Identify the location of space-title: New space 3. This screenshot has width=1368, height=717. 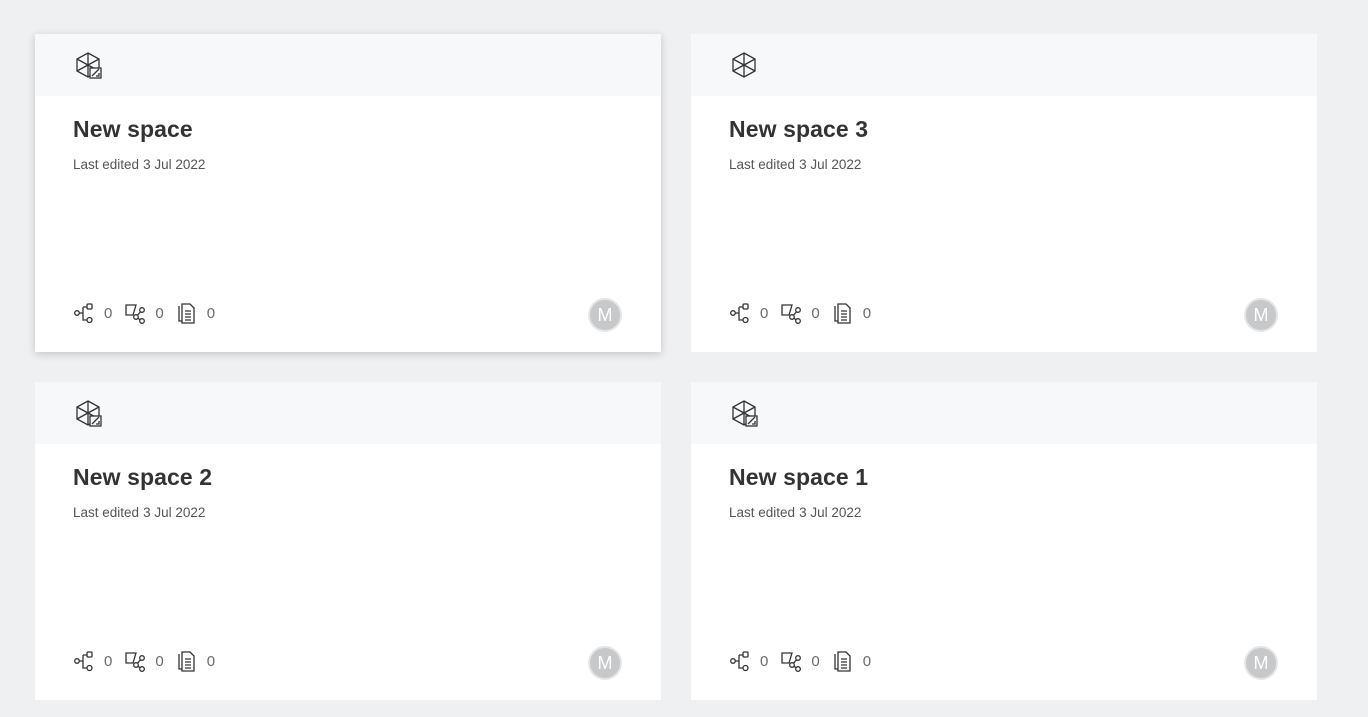
(798, 129).